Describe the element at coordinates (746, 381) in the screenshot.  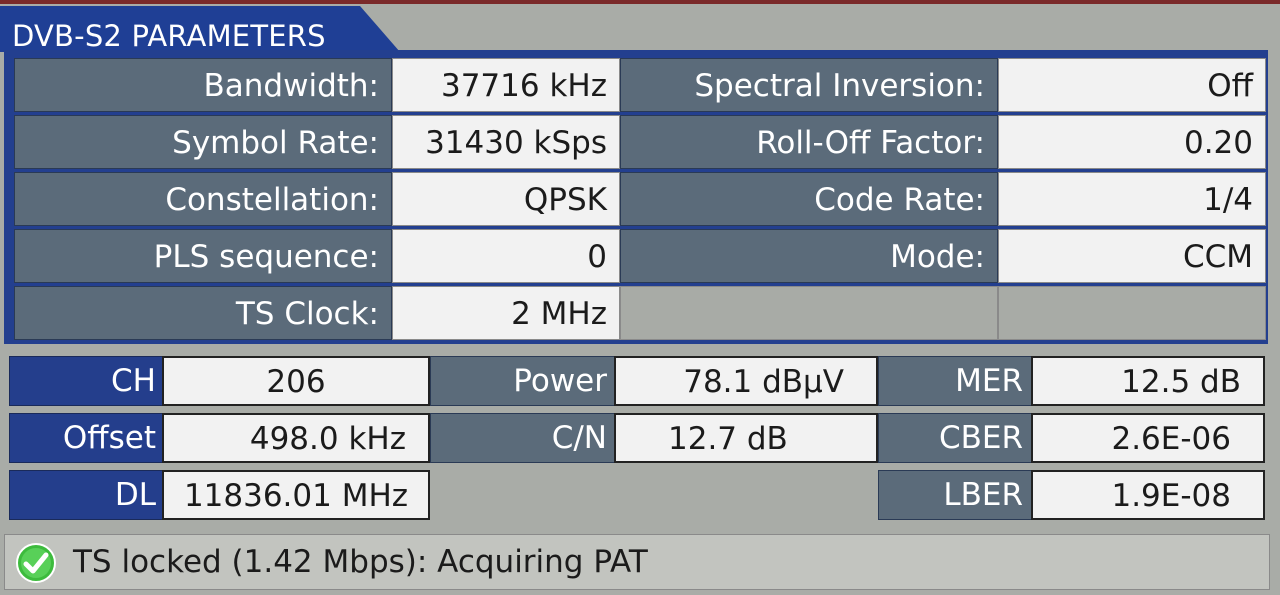
I see `power-value: 78.1 dBµV` at that location.